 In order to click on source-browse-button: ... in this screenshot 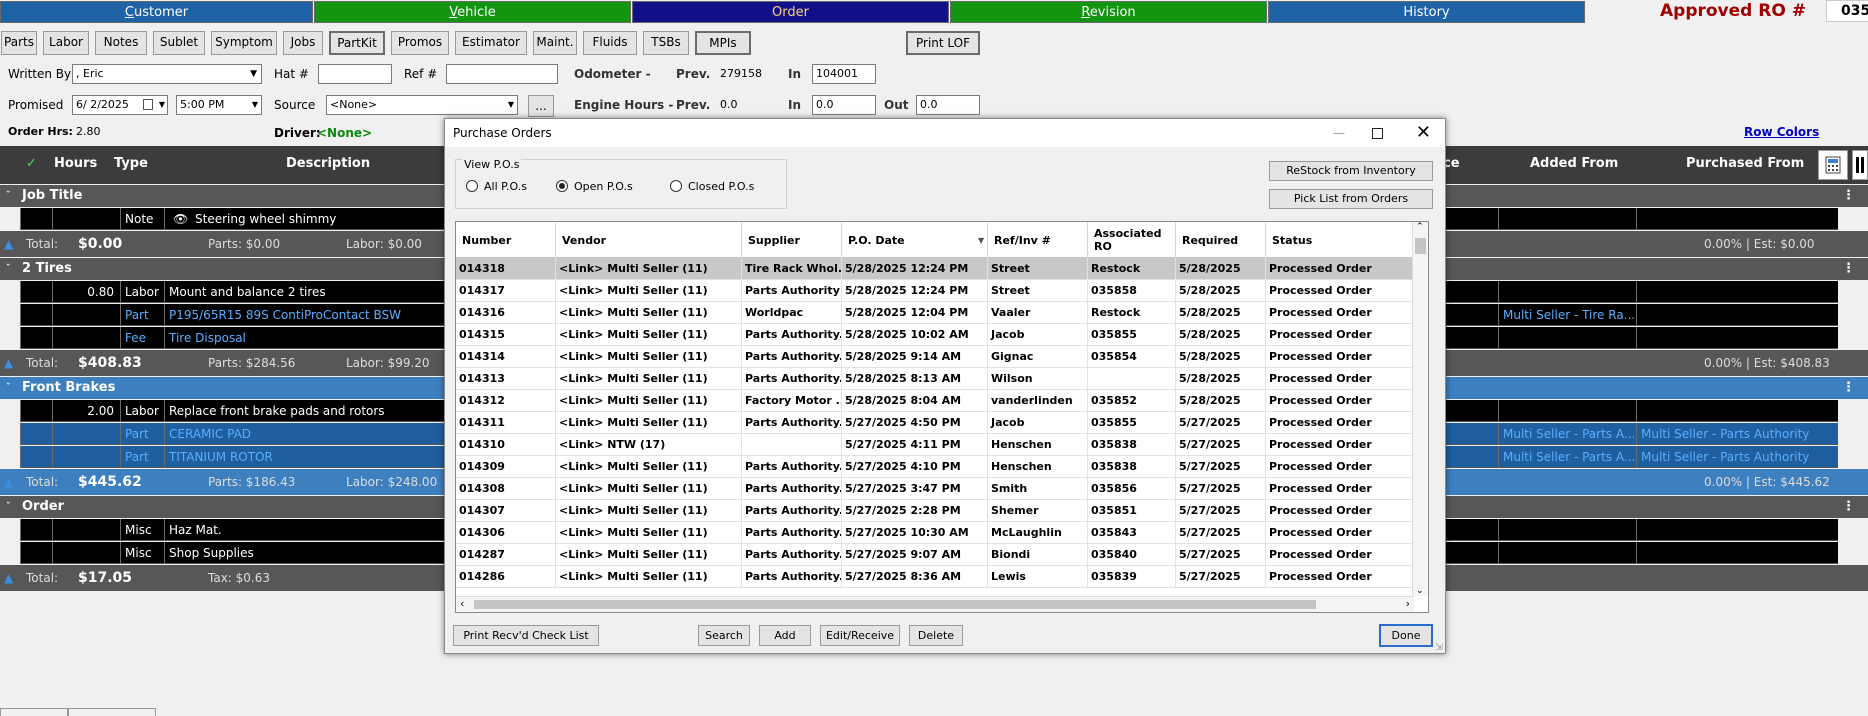, I will do `click(541, 106)`.